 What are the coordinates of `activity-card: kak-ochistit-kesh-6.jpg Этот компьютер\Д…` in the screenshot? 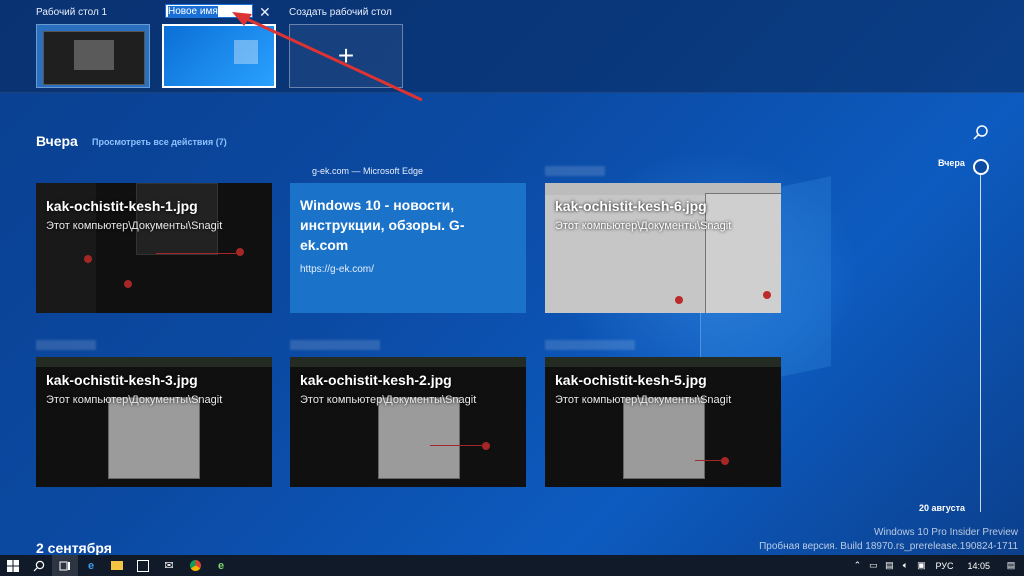 It's located at (663, 248).